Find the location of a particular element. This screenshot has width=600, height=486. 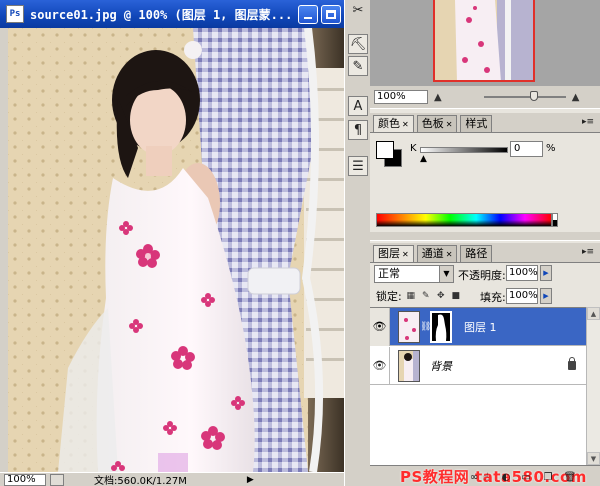

new-group-icon: ▭ is located at coordinates (526, 477).